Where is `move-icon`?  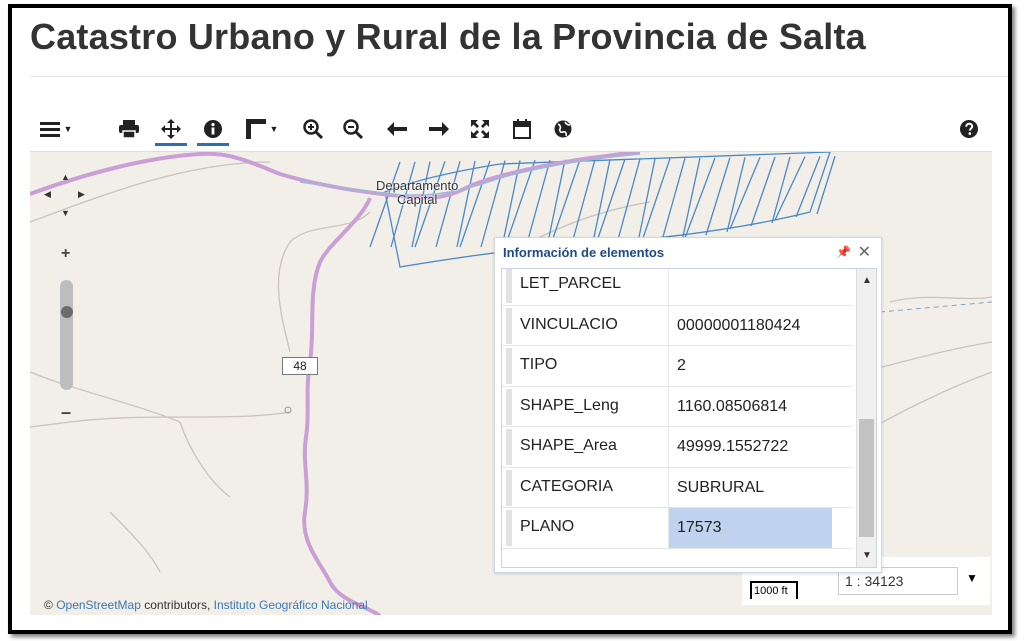 move-icon is located at coordinates (171, 129).